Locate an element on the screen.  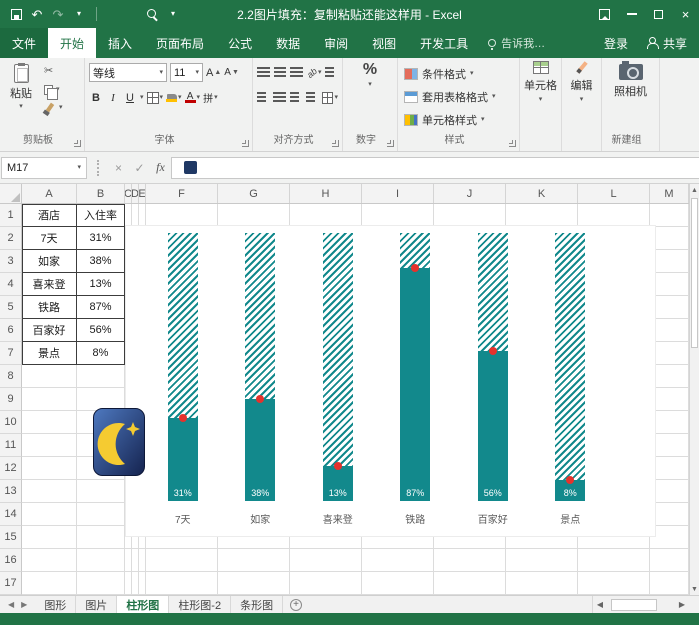
cell-E17 is located at coordinates (142, 583).